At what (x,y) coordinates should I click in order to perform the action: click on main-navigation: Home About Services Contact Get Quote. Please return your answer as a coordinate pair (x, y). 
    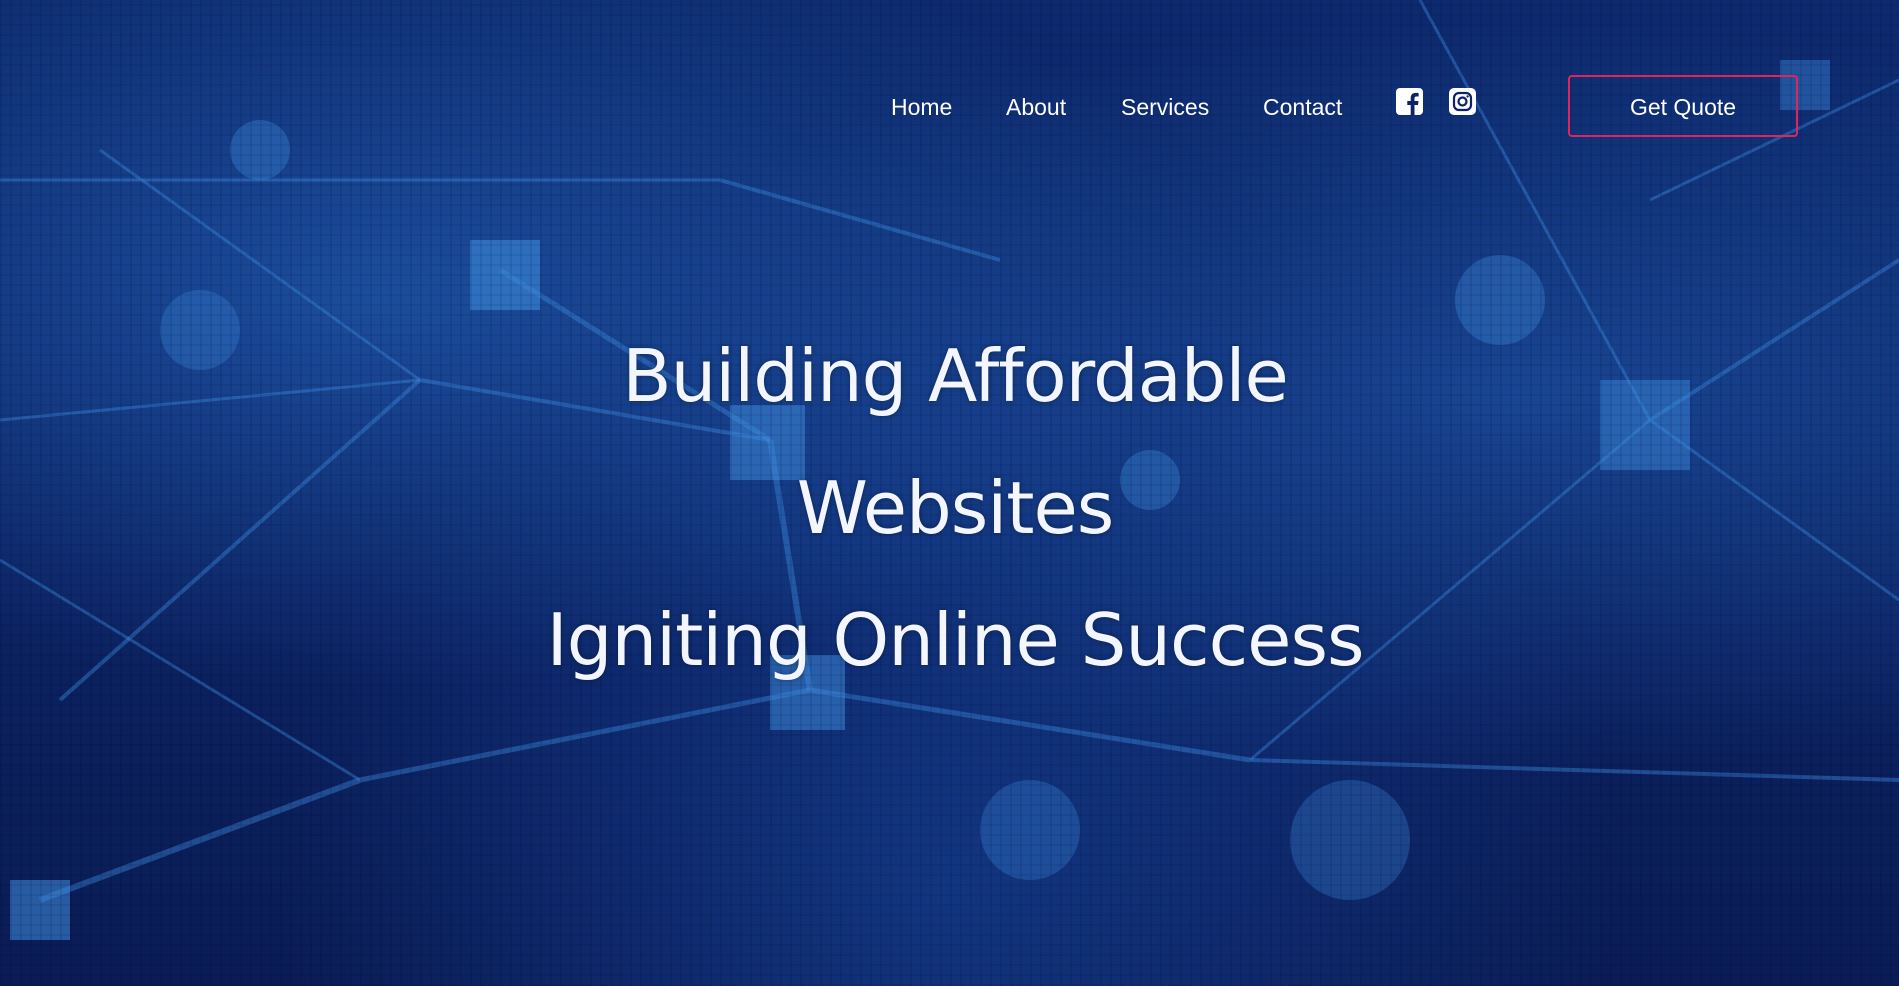
    Looking at the image, I should click on (949, 107).